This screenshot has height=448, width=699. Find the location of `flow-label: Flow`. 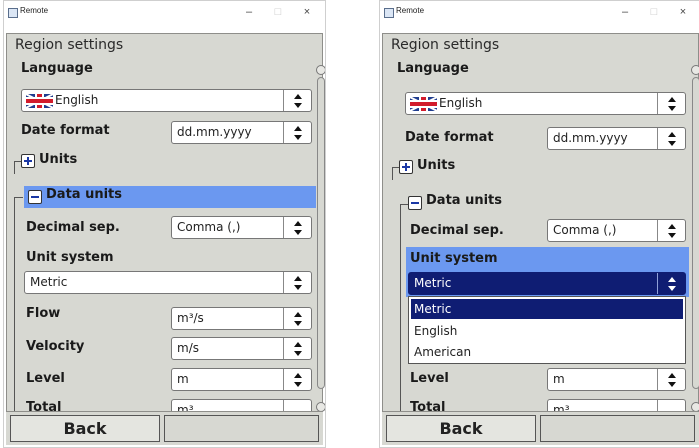

flow-label: Flow is located at coordinates (43, 313).